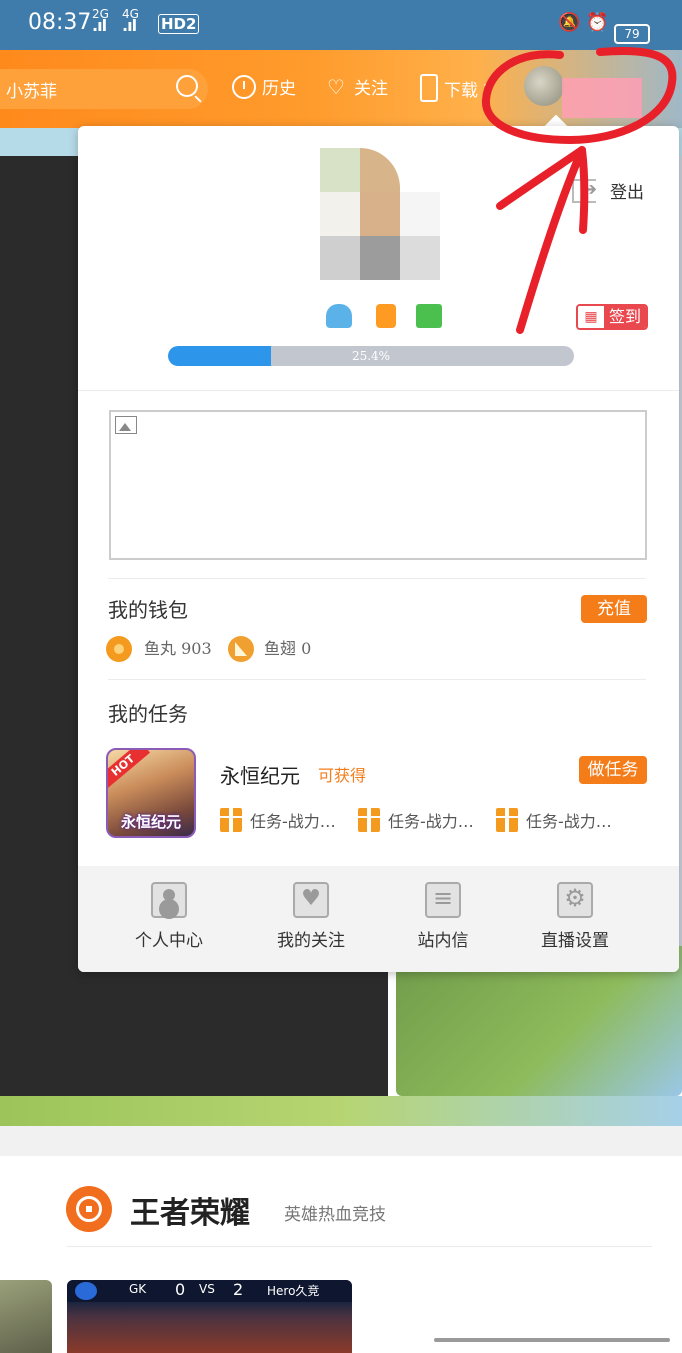 The width and height of the screenshot is (682, 1353). I want to click on game-icon-text: 永恒纪元, so click(150, 822).